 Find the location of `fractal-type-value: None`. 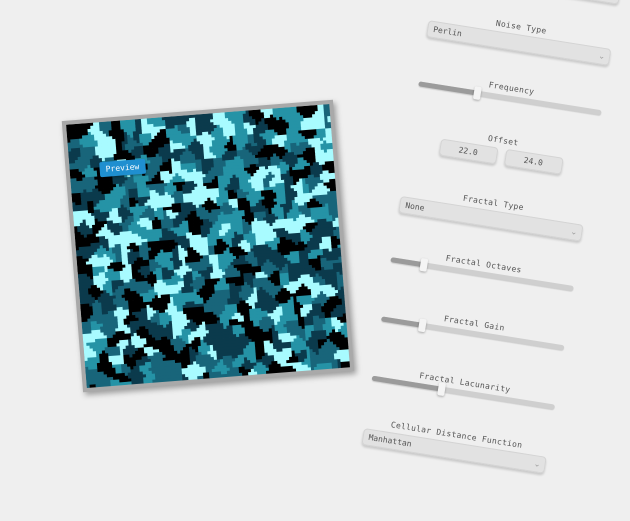

fractal-type-value: None is located at coordinates (415, 206).